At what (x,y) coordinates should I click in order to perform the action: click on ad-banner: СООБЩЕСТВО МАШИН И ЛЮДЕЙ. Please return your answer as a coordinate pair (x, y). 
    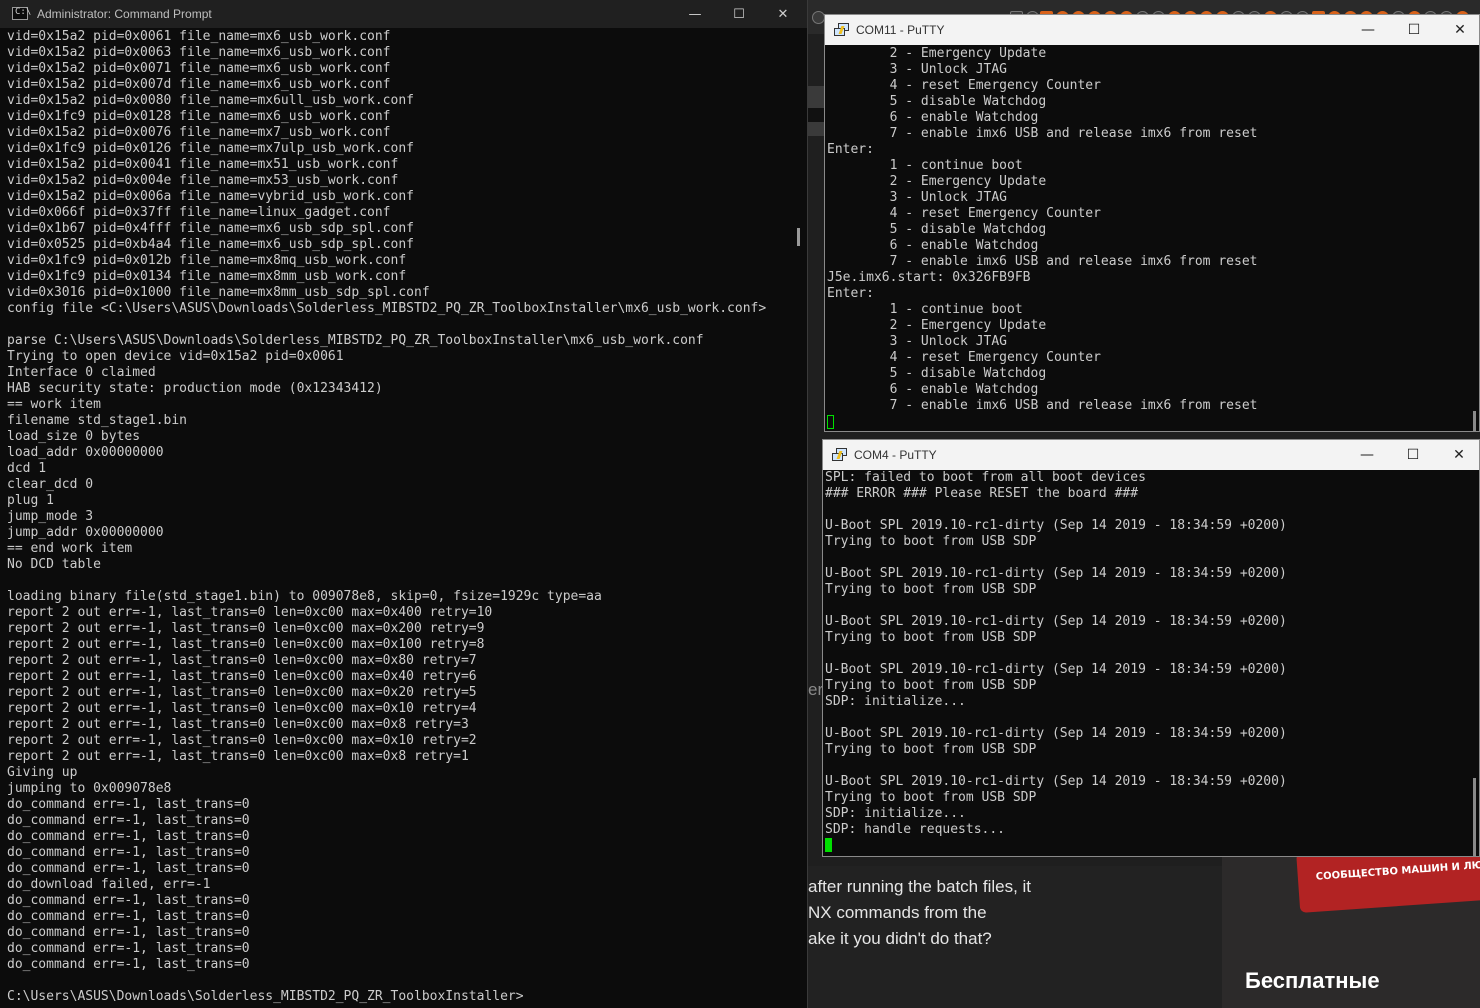
    Looking at the image, I should click on (1388, 884).